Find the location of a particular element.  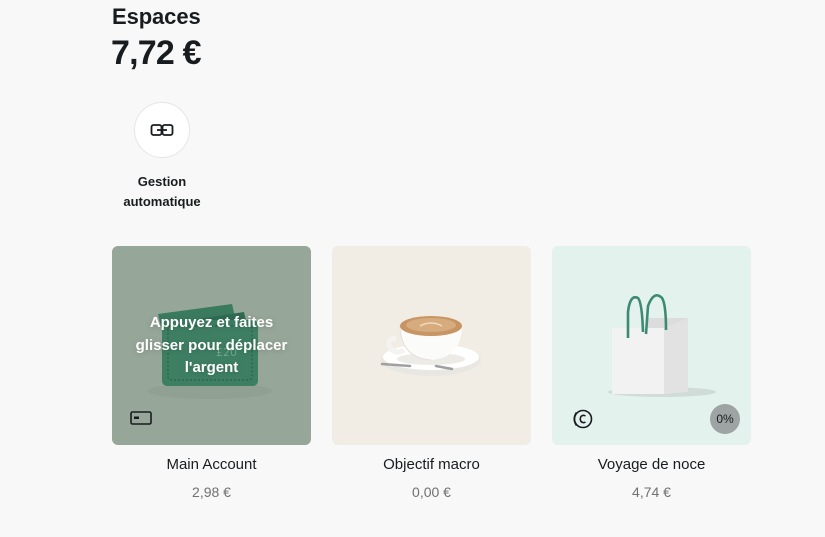

space-name: Objectif macro is located at coordinates (431, 464).